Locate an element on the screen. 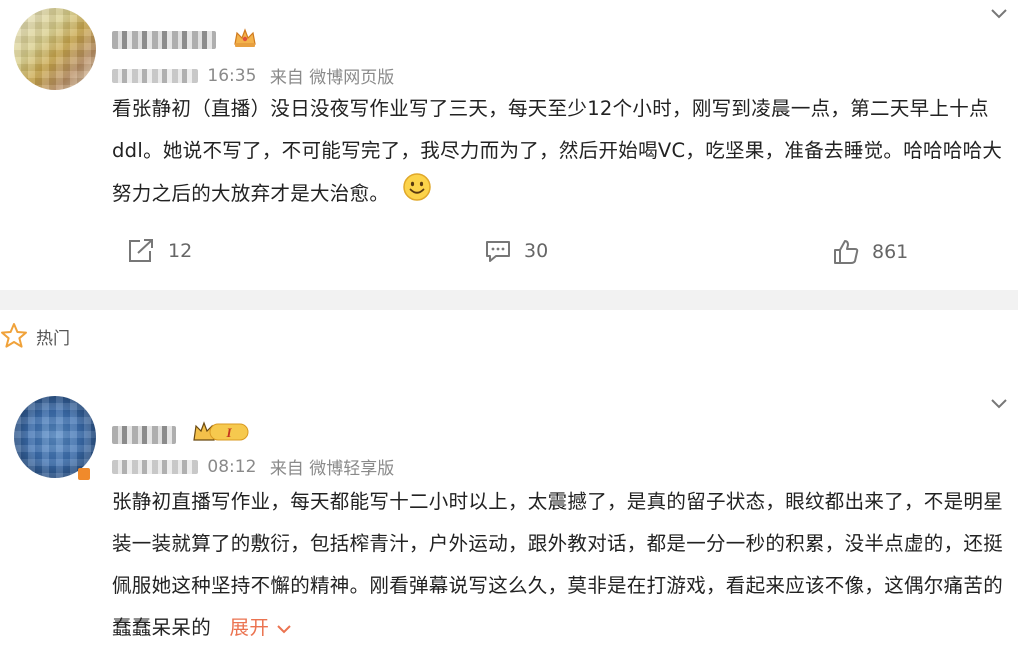  hot-section-header: 热门 is located at coordinates (35, 336).